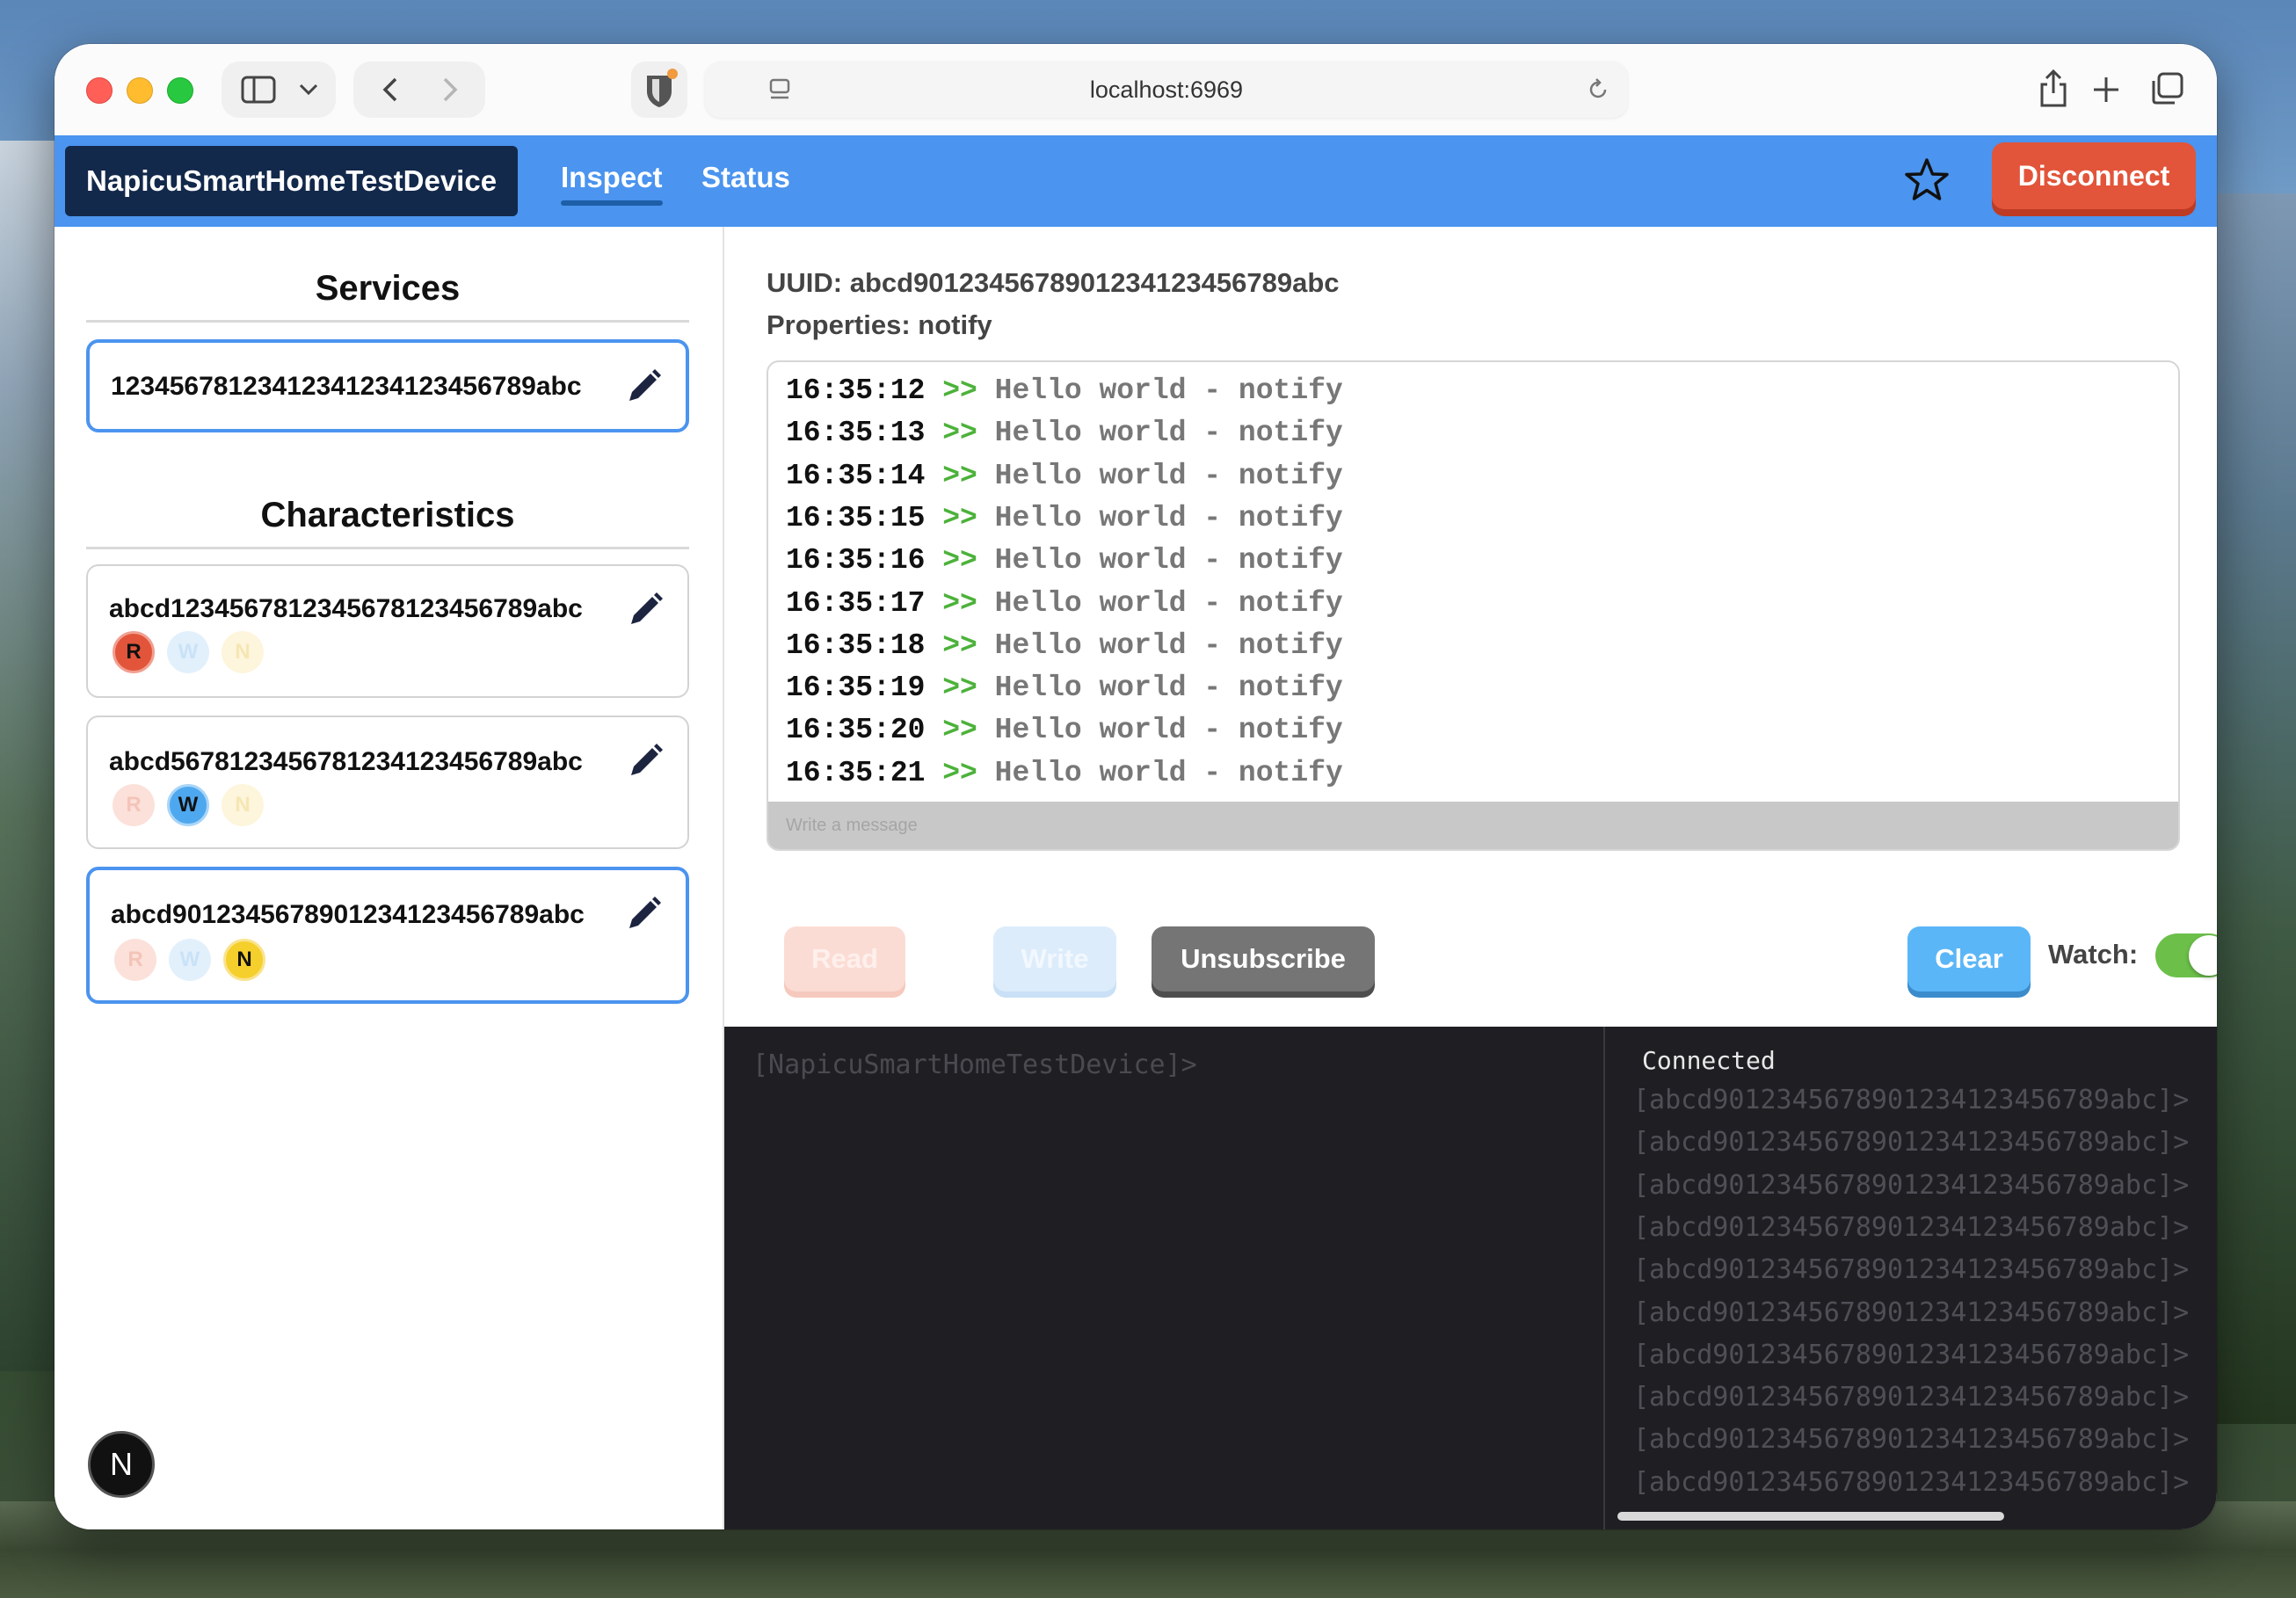  What do you see at coordinates (659, 90) in the screenshot?
I see `shield-extension-icon` at bounding box center [659, 90].